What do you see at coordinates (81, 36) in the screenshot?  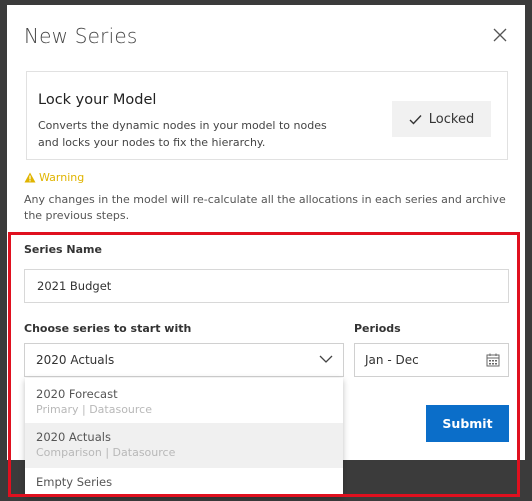 I see `dialog-title: New Series` at bounding box center [81, 36].